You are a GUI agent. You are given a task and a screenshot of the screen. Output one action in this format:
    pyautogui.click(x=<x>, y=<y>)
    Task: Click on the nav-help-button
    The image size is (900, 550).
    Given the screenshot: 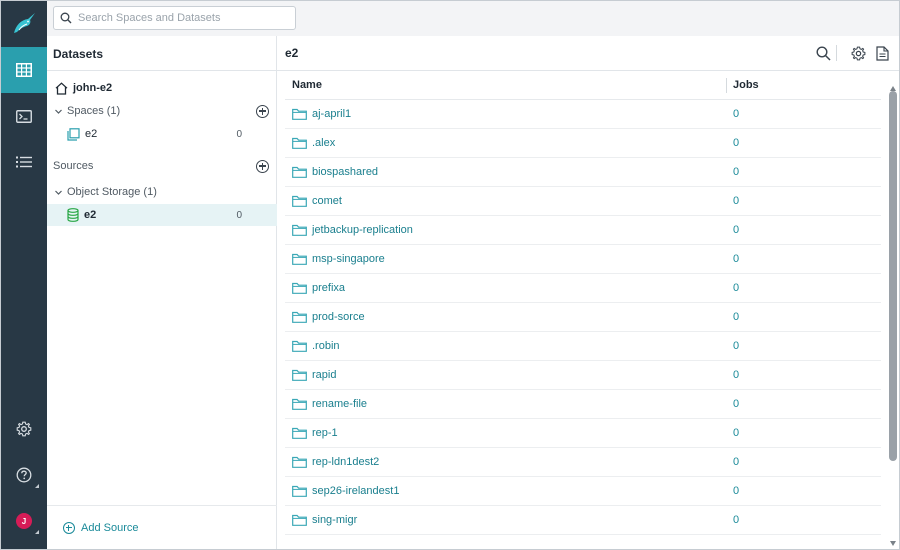 What is the action you would take?
    pyautogui.click(x=24, y=475)
    